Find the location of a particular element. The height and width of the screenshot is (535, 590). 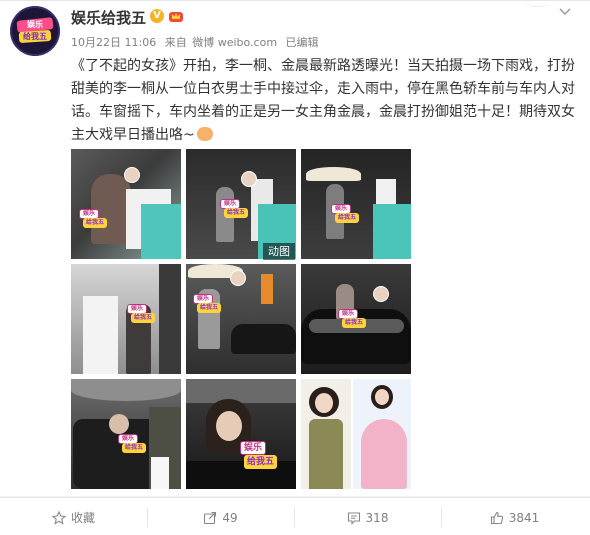

photo-6: 娱乐 给我五 is located at coordinates (356, 319).